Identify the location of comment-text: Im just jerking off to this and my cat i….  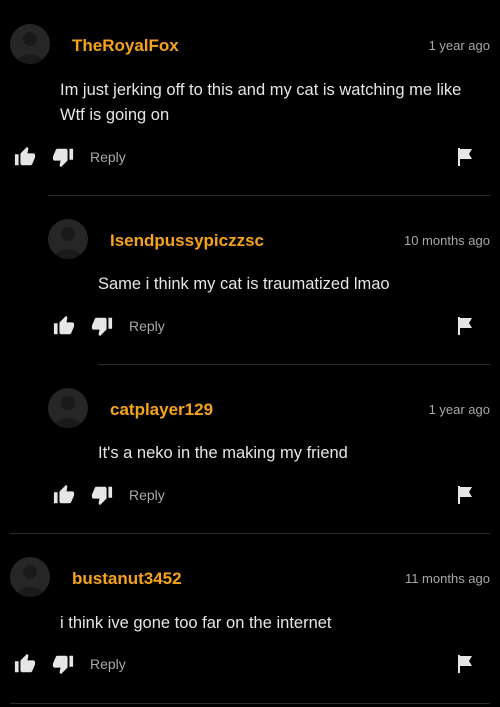
(261, 102).